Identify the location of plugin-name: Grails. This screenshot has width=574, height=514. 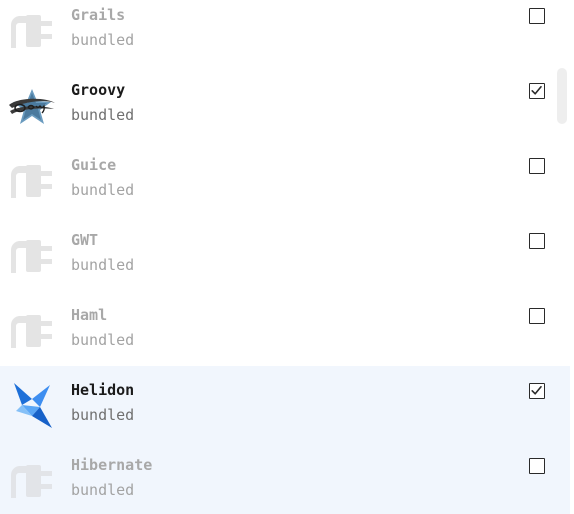
(98, 15).